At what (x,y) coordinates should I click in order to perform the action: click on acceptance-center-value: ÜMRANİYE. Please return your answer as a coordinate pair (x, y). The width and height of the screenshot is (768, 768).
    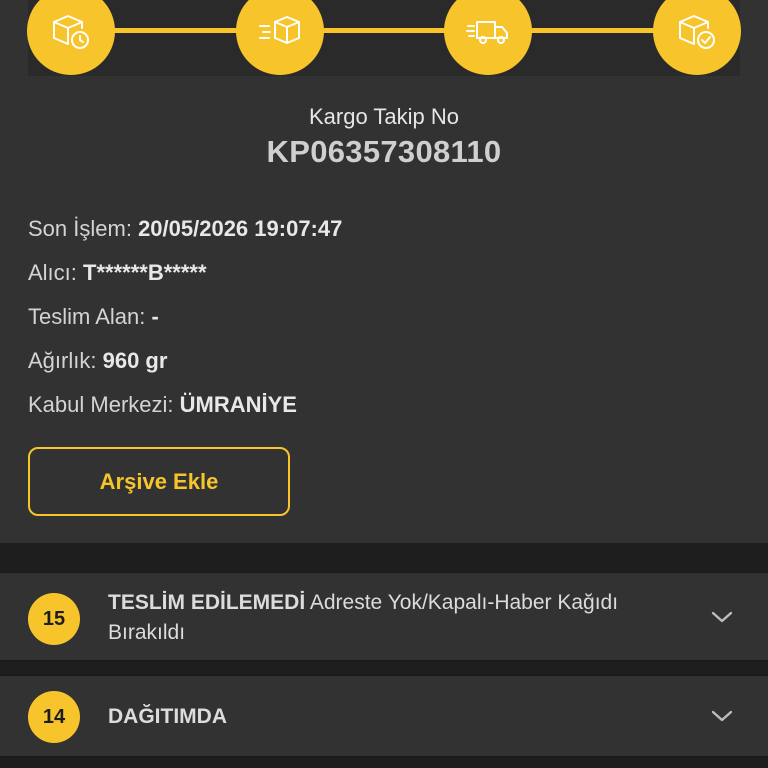
    Looking at the image, I should click on (238, 404).